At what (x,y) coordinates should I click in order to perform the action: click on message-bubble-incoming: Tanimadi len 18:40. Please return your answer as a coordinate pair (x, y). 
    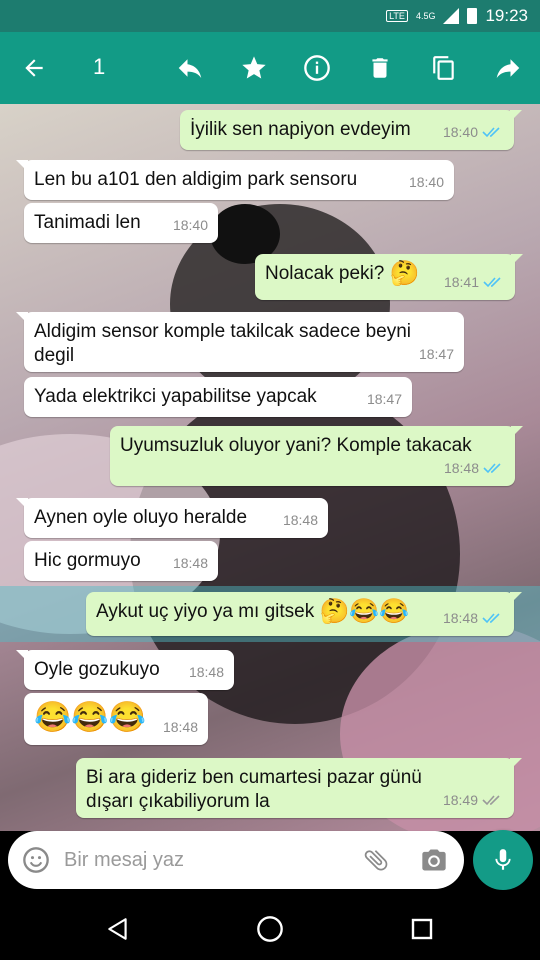
    Looking at the image, I should click on (121, 223).